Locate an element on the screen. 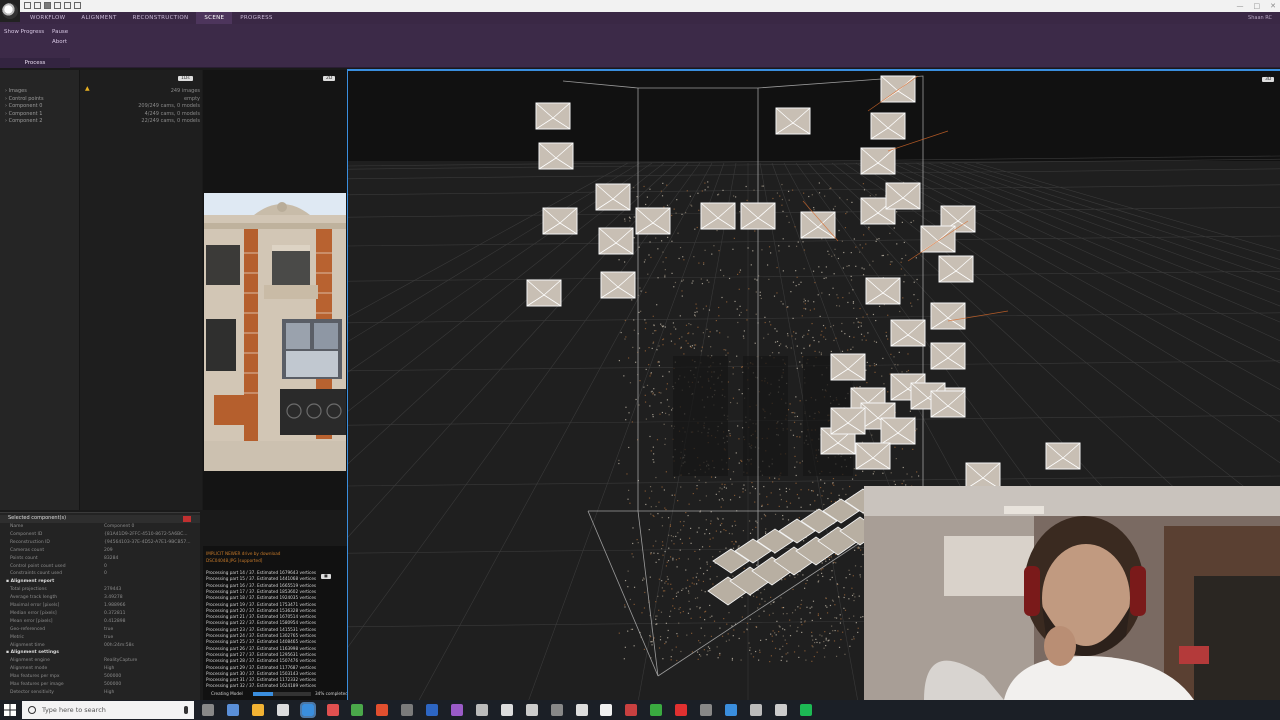  console-badge: ◼ is located at coordinates (326, 576).